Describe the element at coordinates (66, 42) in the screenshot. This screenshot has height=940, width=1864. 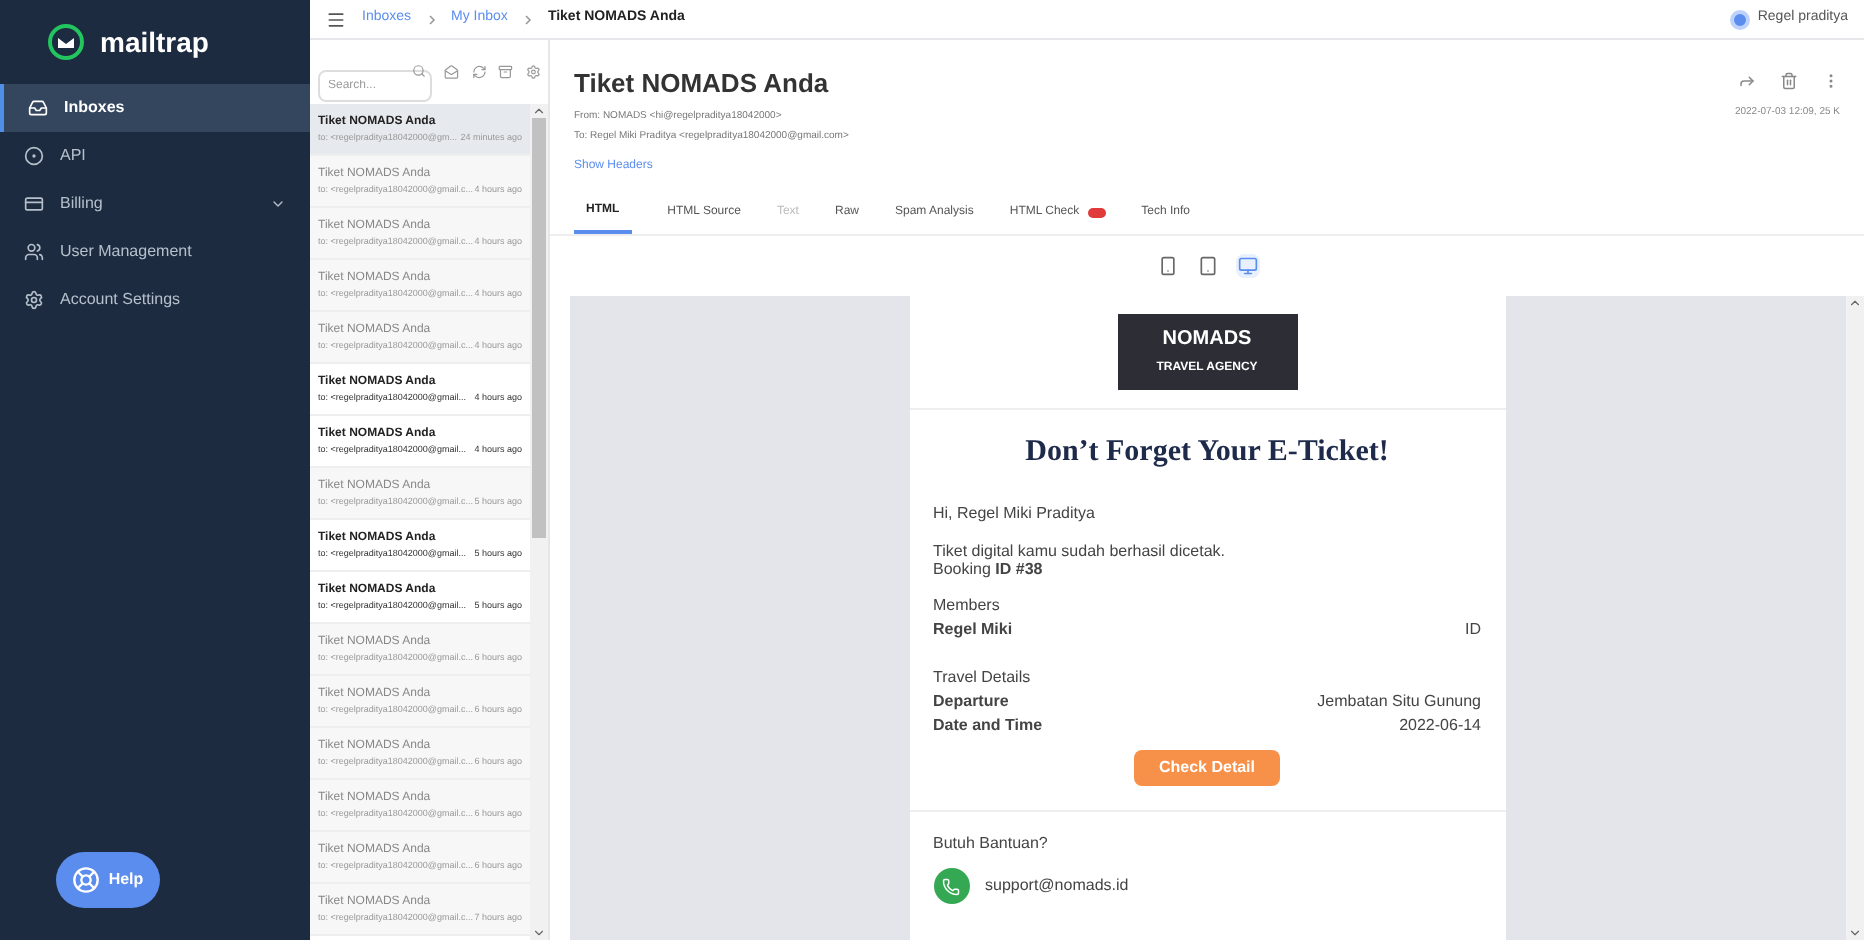
I see `logo-icon` at that location.